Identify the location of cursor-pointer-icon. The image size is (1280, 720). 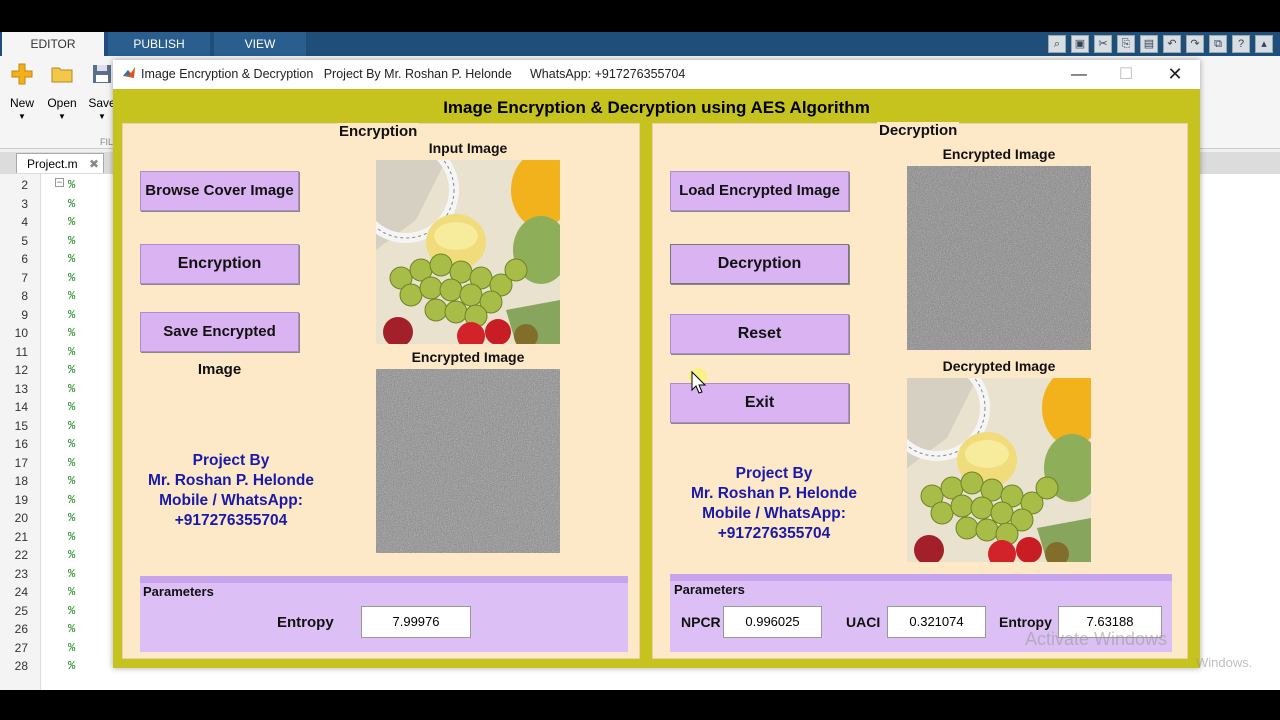
(698, 381).